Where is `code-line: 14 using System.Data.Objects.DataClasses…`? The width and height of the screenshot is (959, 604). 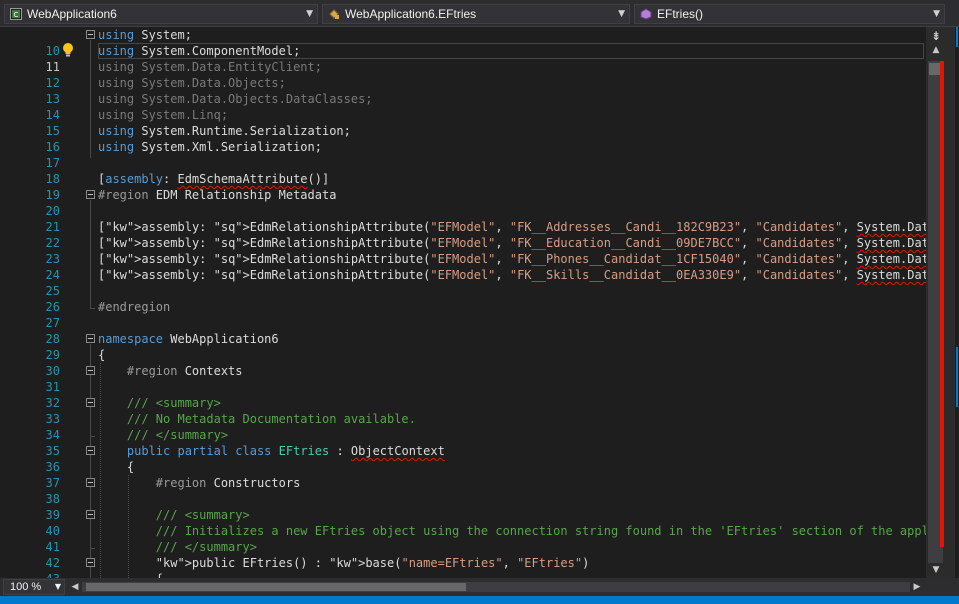 code-line: 14 using System.Data.Objects.DataClasses… is located at coordinates (463, 106).